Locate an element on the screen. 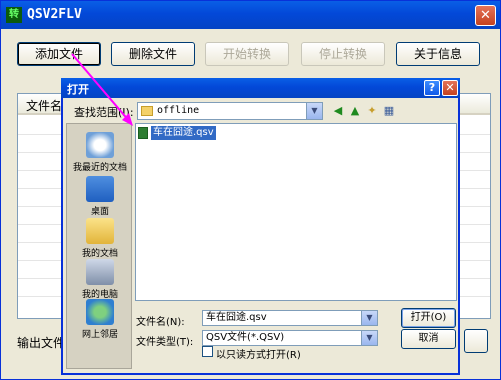 This screenshot has height=380, width=501. help-button: ? is located at coordinates (432, 88).